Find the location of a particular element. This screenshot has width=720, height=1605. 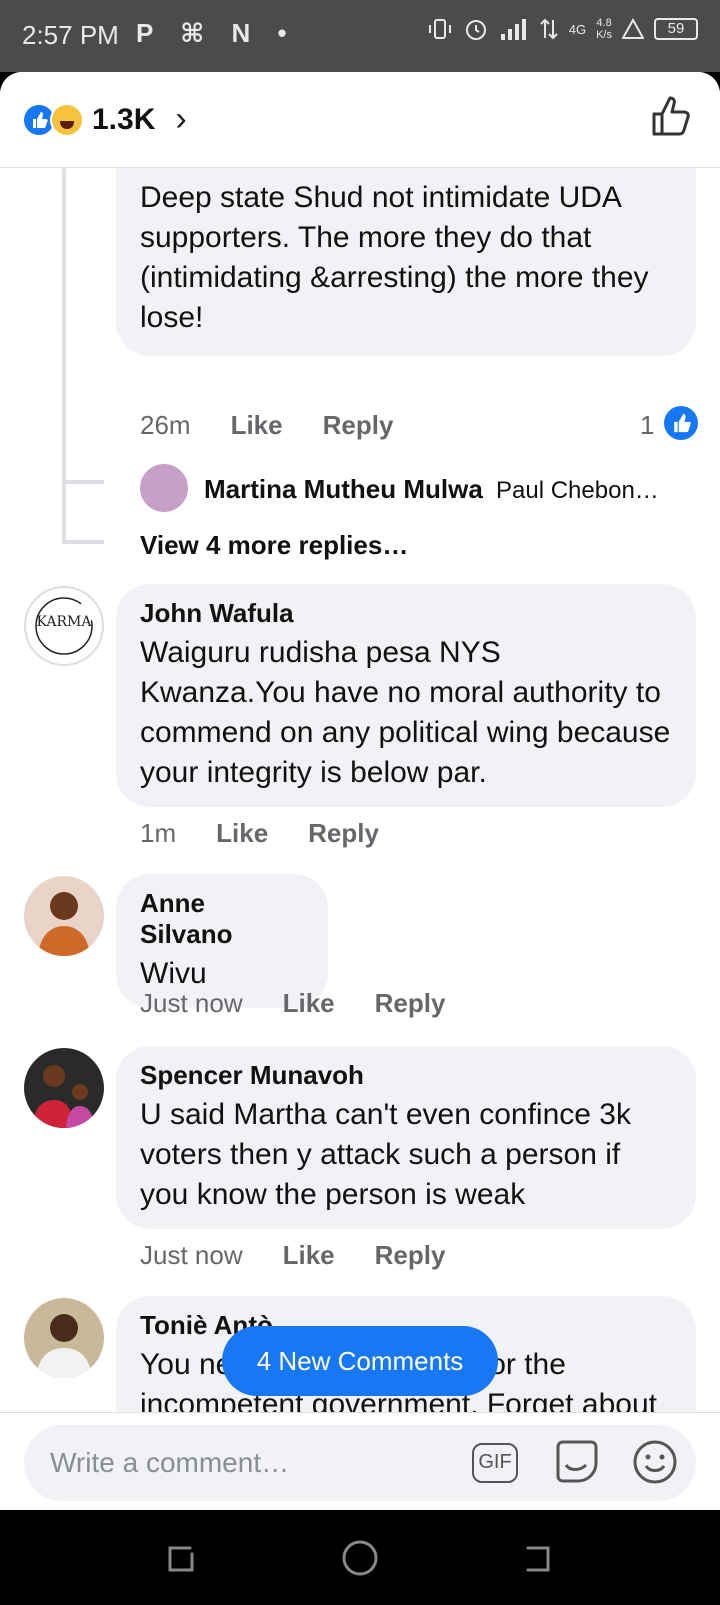

comment-time: 26m is located at coordinates (165, 425).